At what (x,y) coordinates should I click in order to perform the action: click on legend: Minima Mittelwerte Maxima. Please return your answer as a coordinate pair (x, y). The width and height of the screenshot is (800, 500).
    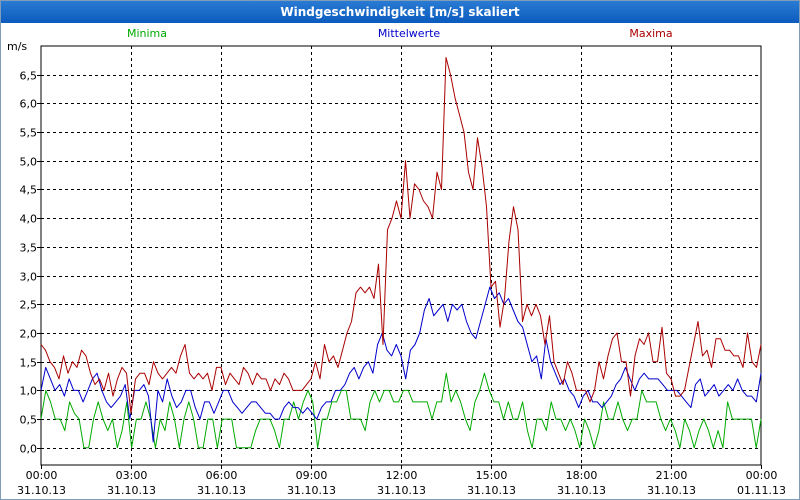
    Looking at the image, I should click on (400, 33).